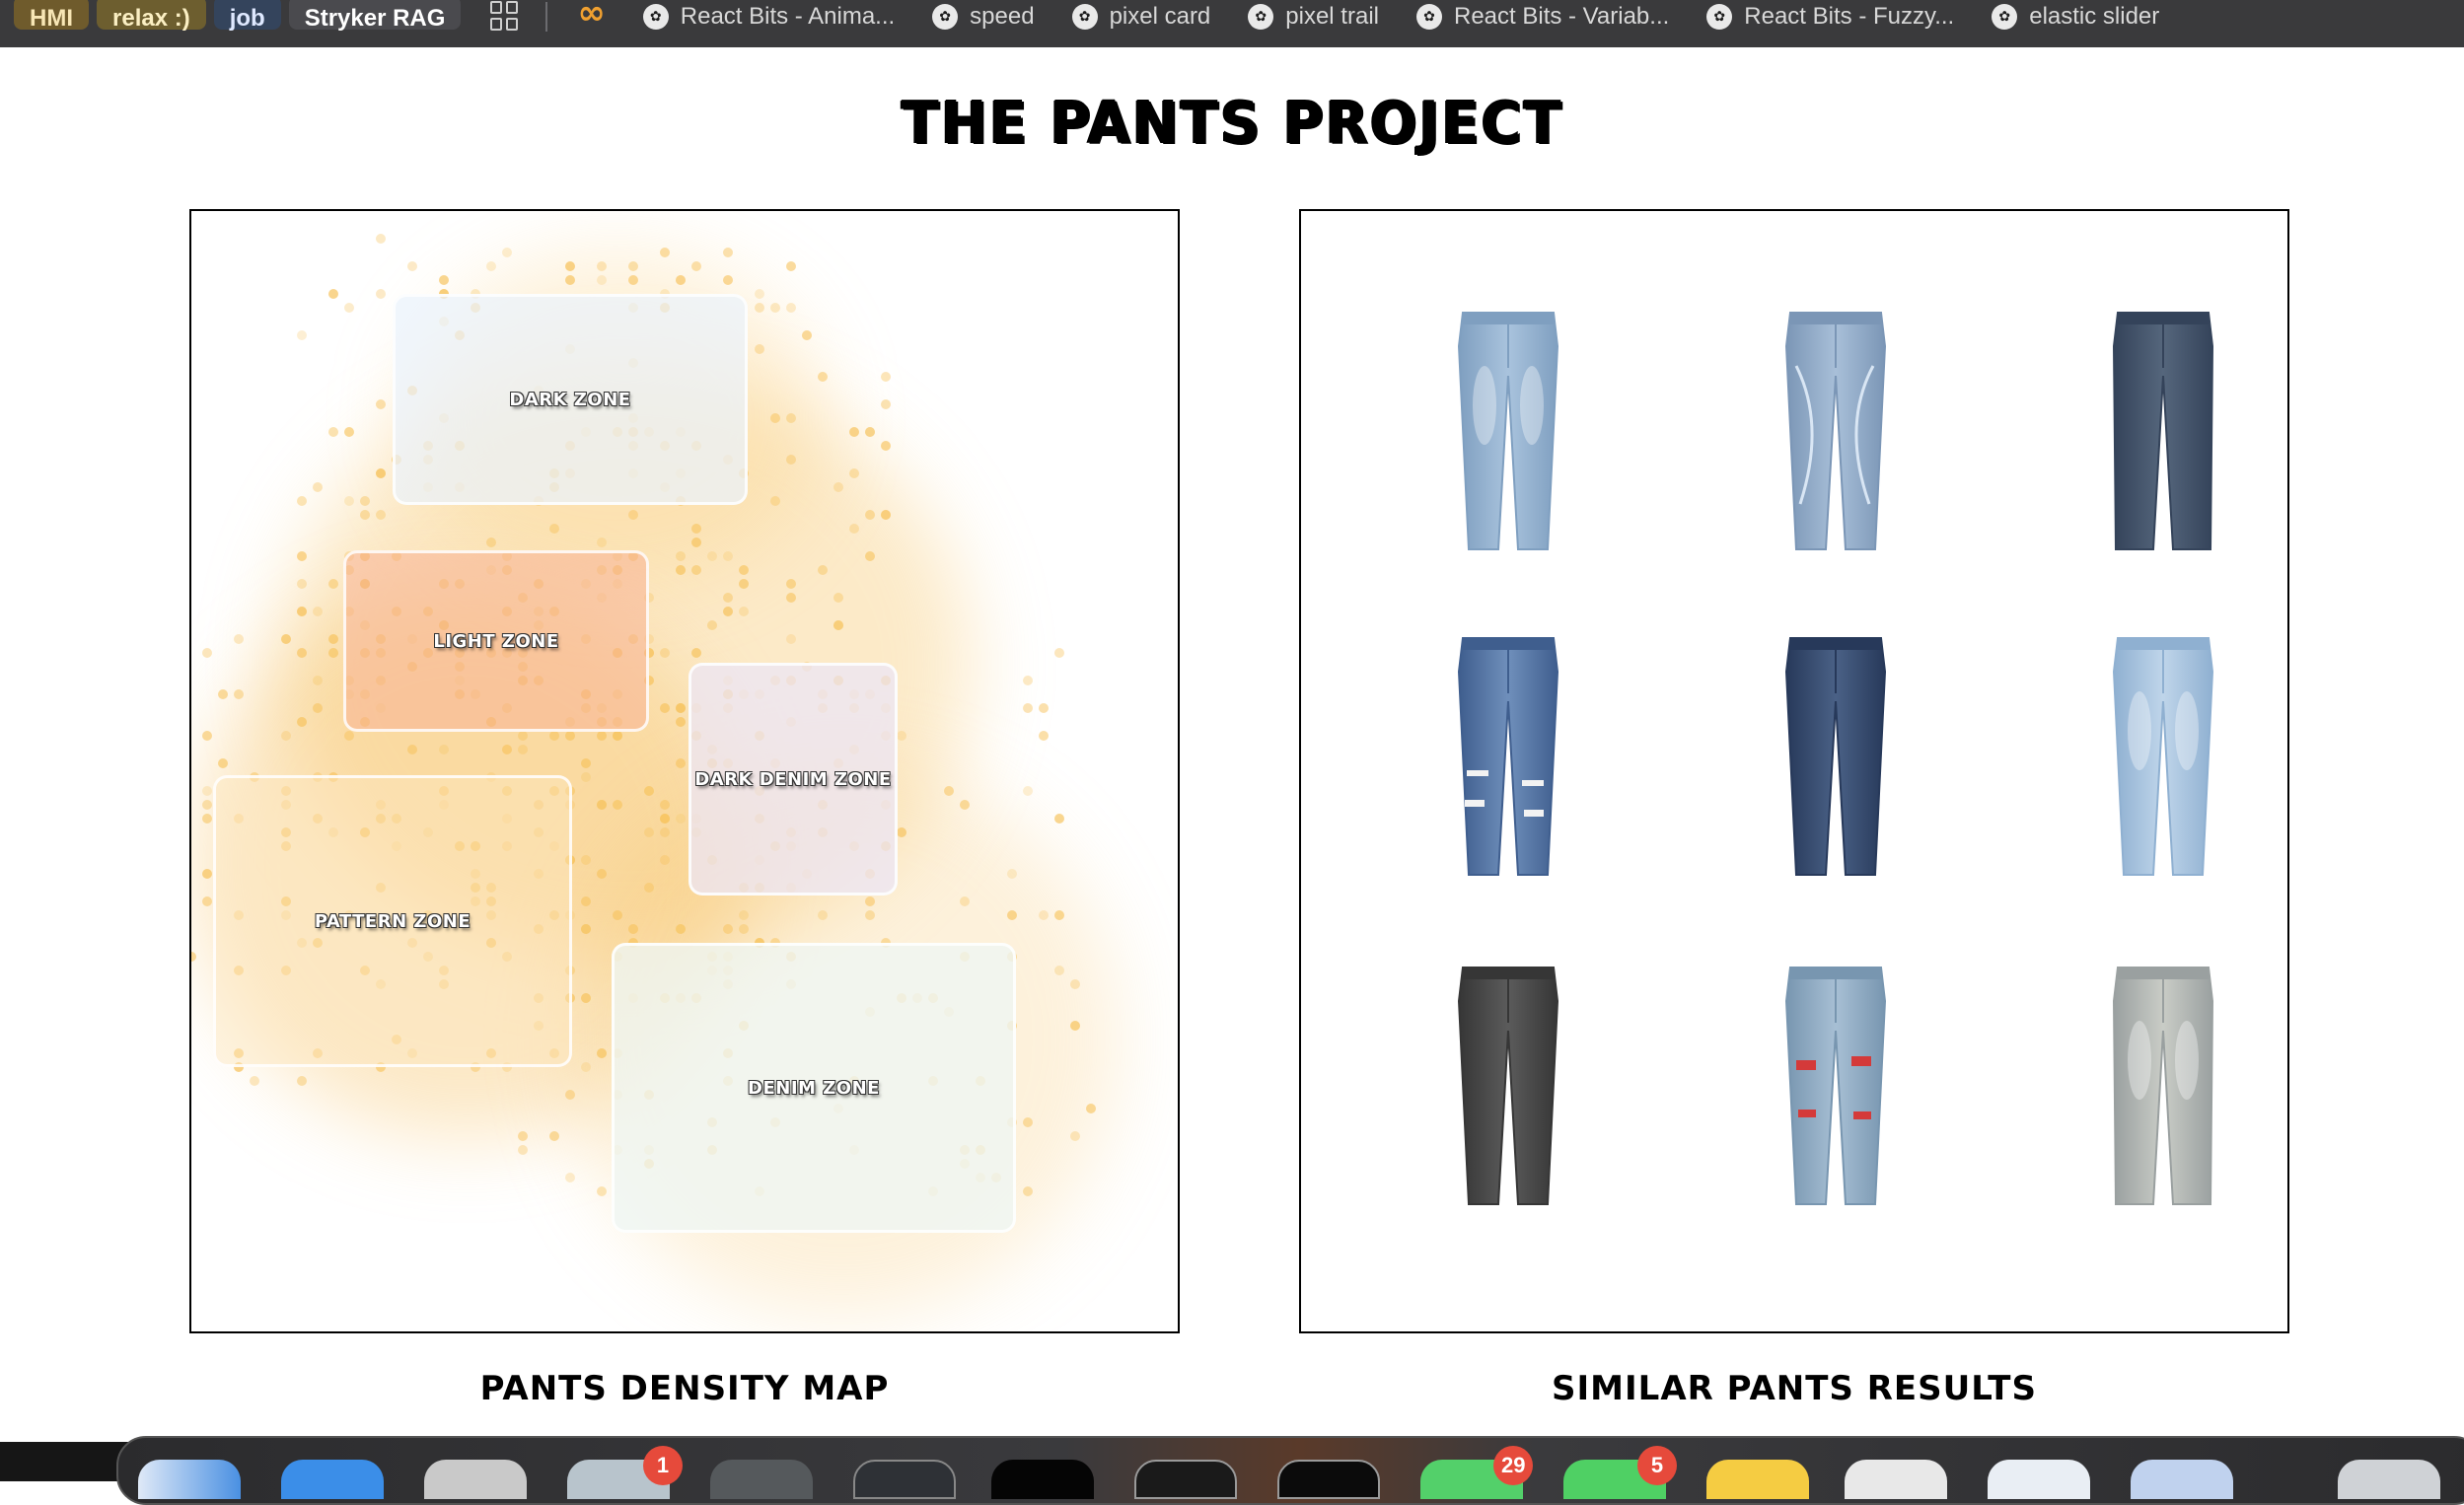 Image resolution: width=2464 pixels, height=1505 pixels. I want to click on dock-app-finder-icon, so click(189, 1479).